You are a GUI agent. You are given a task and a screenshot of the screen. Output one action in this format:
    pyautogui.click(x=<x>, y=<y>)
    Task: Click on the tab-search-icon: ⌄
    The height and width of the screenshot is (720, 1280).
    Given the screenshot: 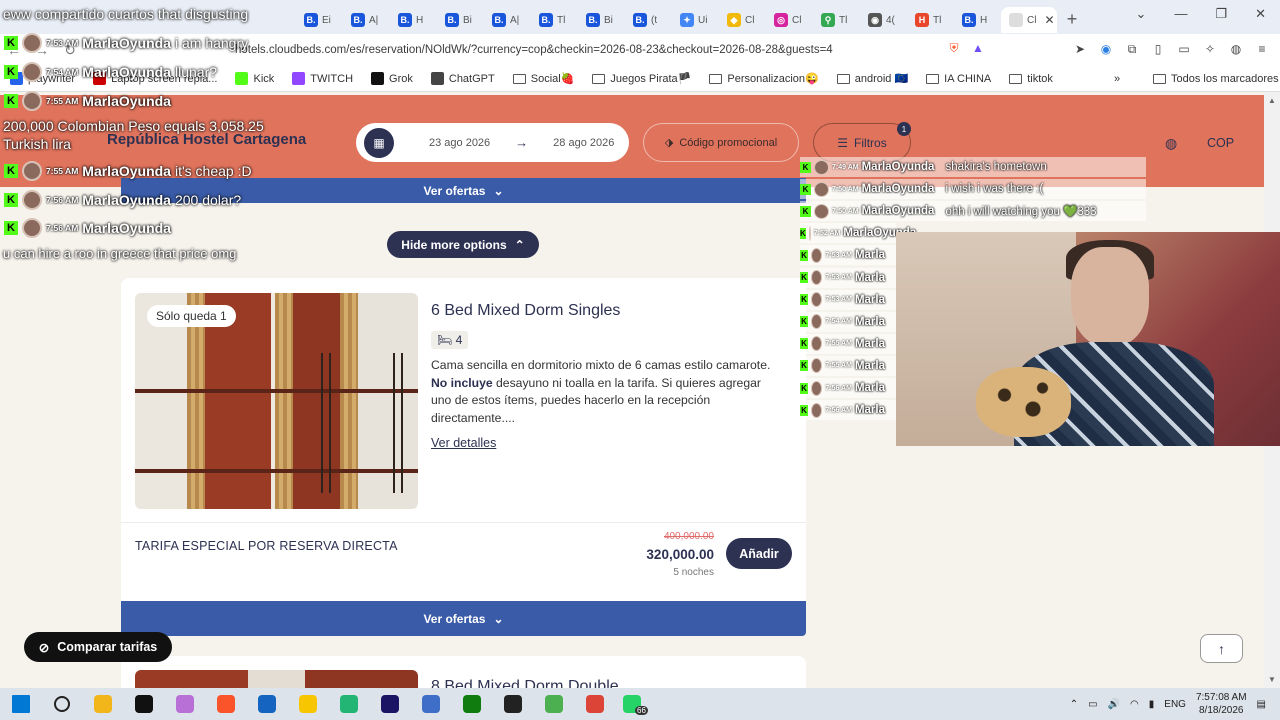 What is the action you would take?
    pyautogui.click(x=1141, y=14)
    